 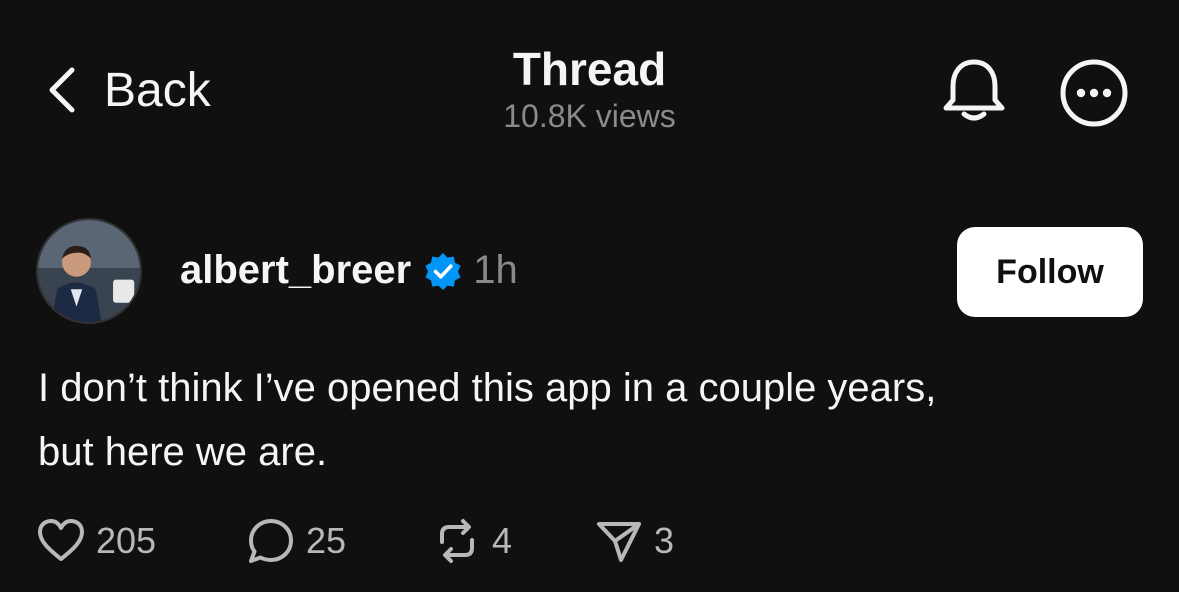 What do you see at coordinates (502, 540) in the screenshot?
I see `repost-count: 4` at bounding box center [502, 540].